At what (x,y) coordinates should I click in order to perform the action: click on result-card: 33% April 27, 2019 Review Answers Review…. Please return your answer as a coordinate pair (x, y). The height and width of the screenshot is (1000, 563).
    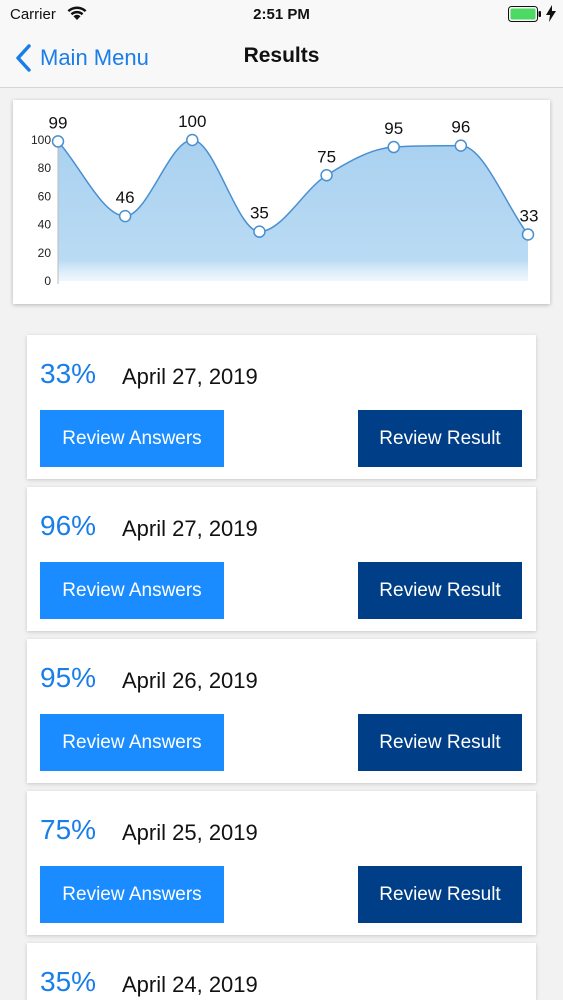
    Looking at the image, I should click on (281, 407).